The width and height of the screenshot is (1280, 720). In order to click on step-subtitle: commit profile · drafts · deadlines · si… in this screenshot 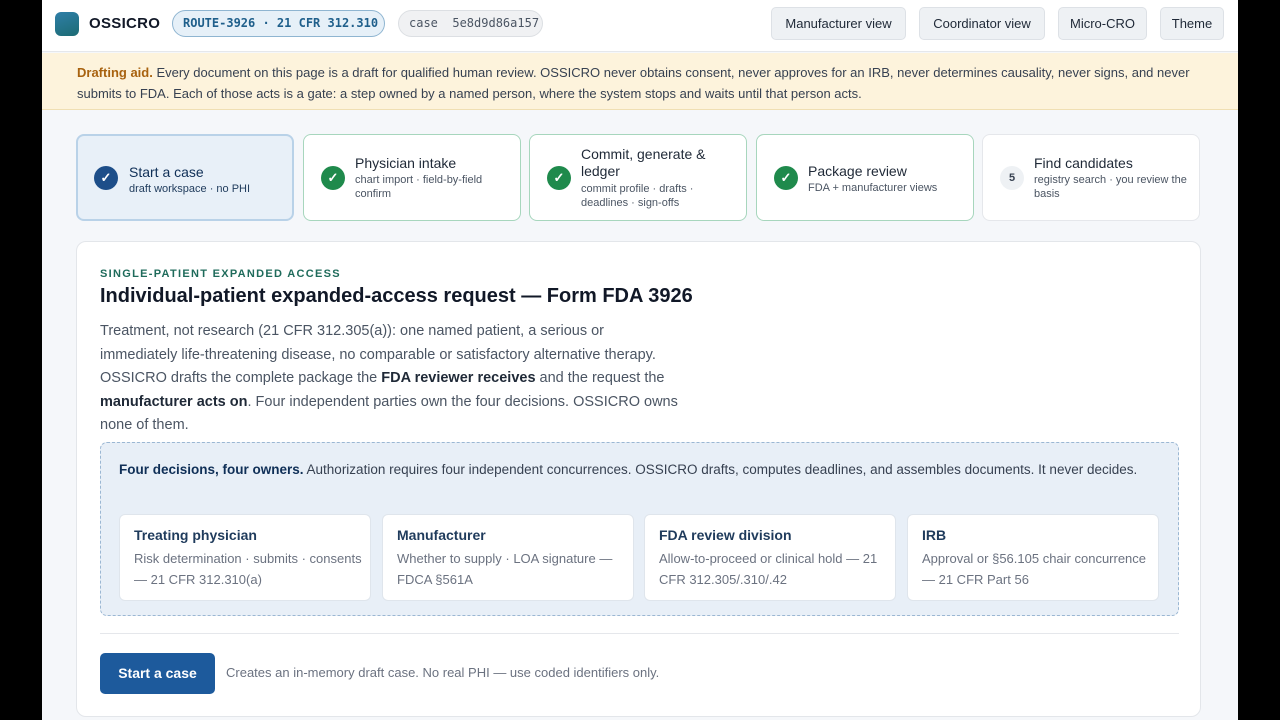, I will do `click(637, 196)`.